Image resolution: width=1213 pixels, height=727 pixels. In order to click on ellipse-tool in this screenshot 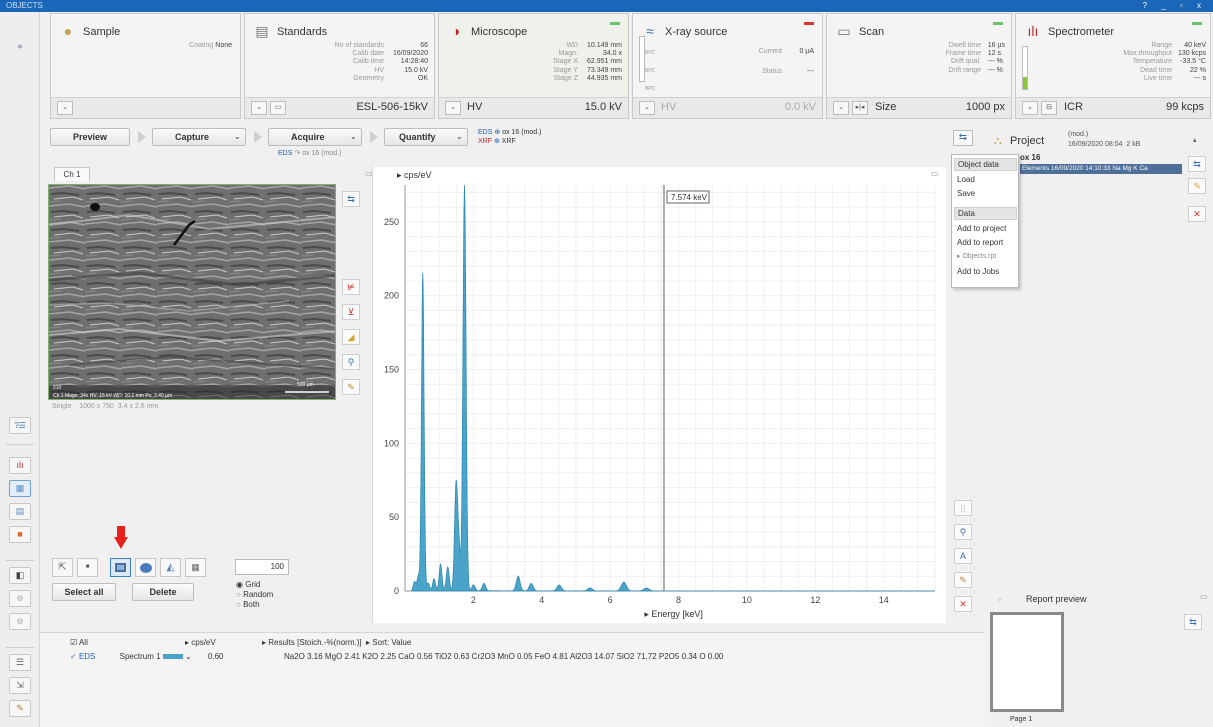, I will do `click(145, 567)`.